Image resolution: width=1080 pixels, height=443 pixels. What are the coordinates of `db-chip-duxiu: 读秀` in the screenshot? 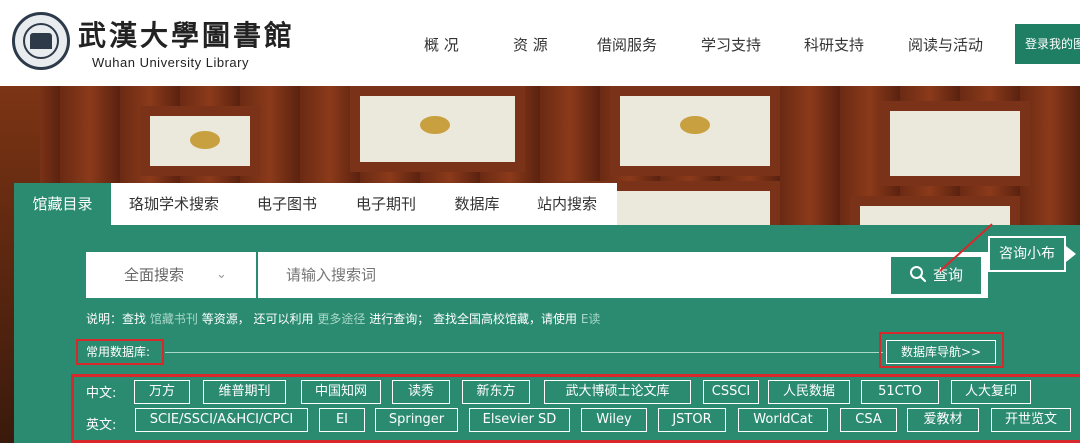 It's located at (421, 392).